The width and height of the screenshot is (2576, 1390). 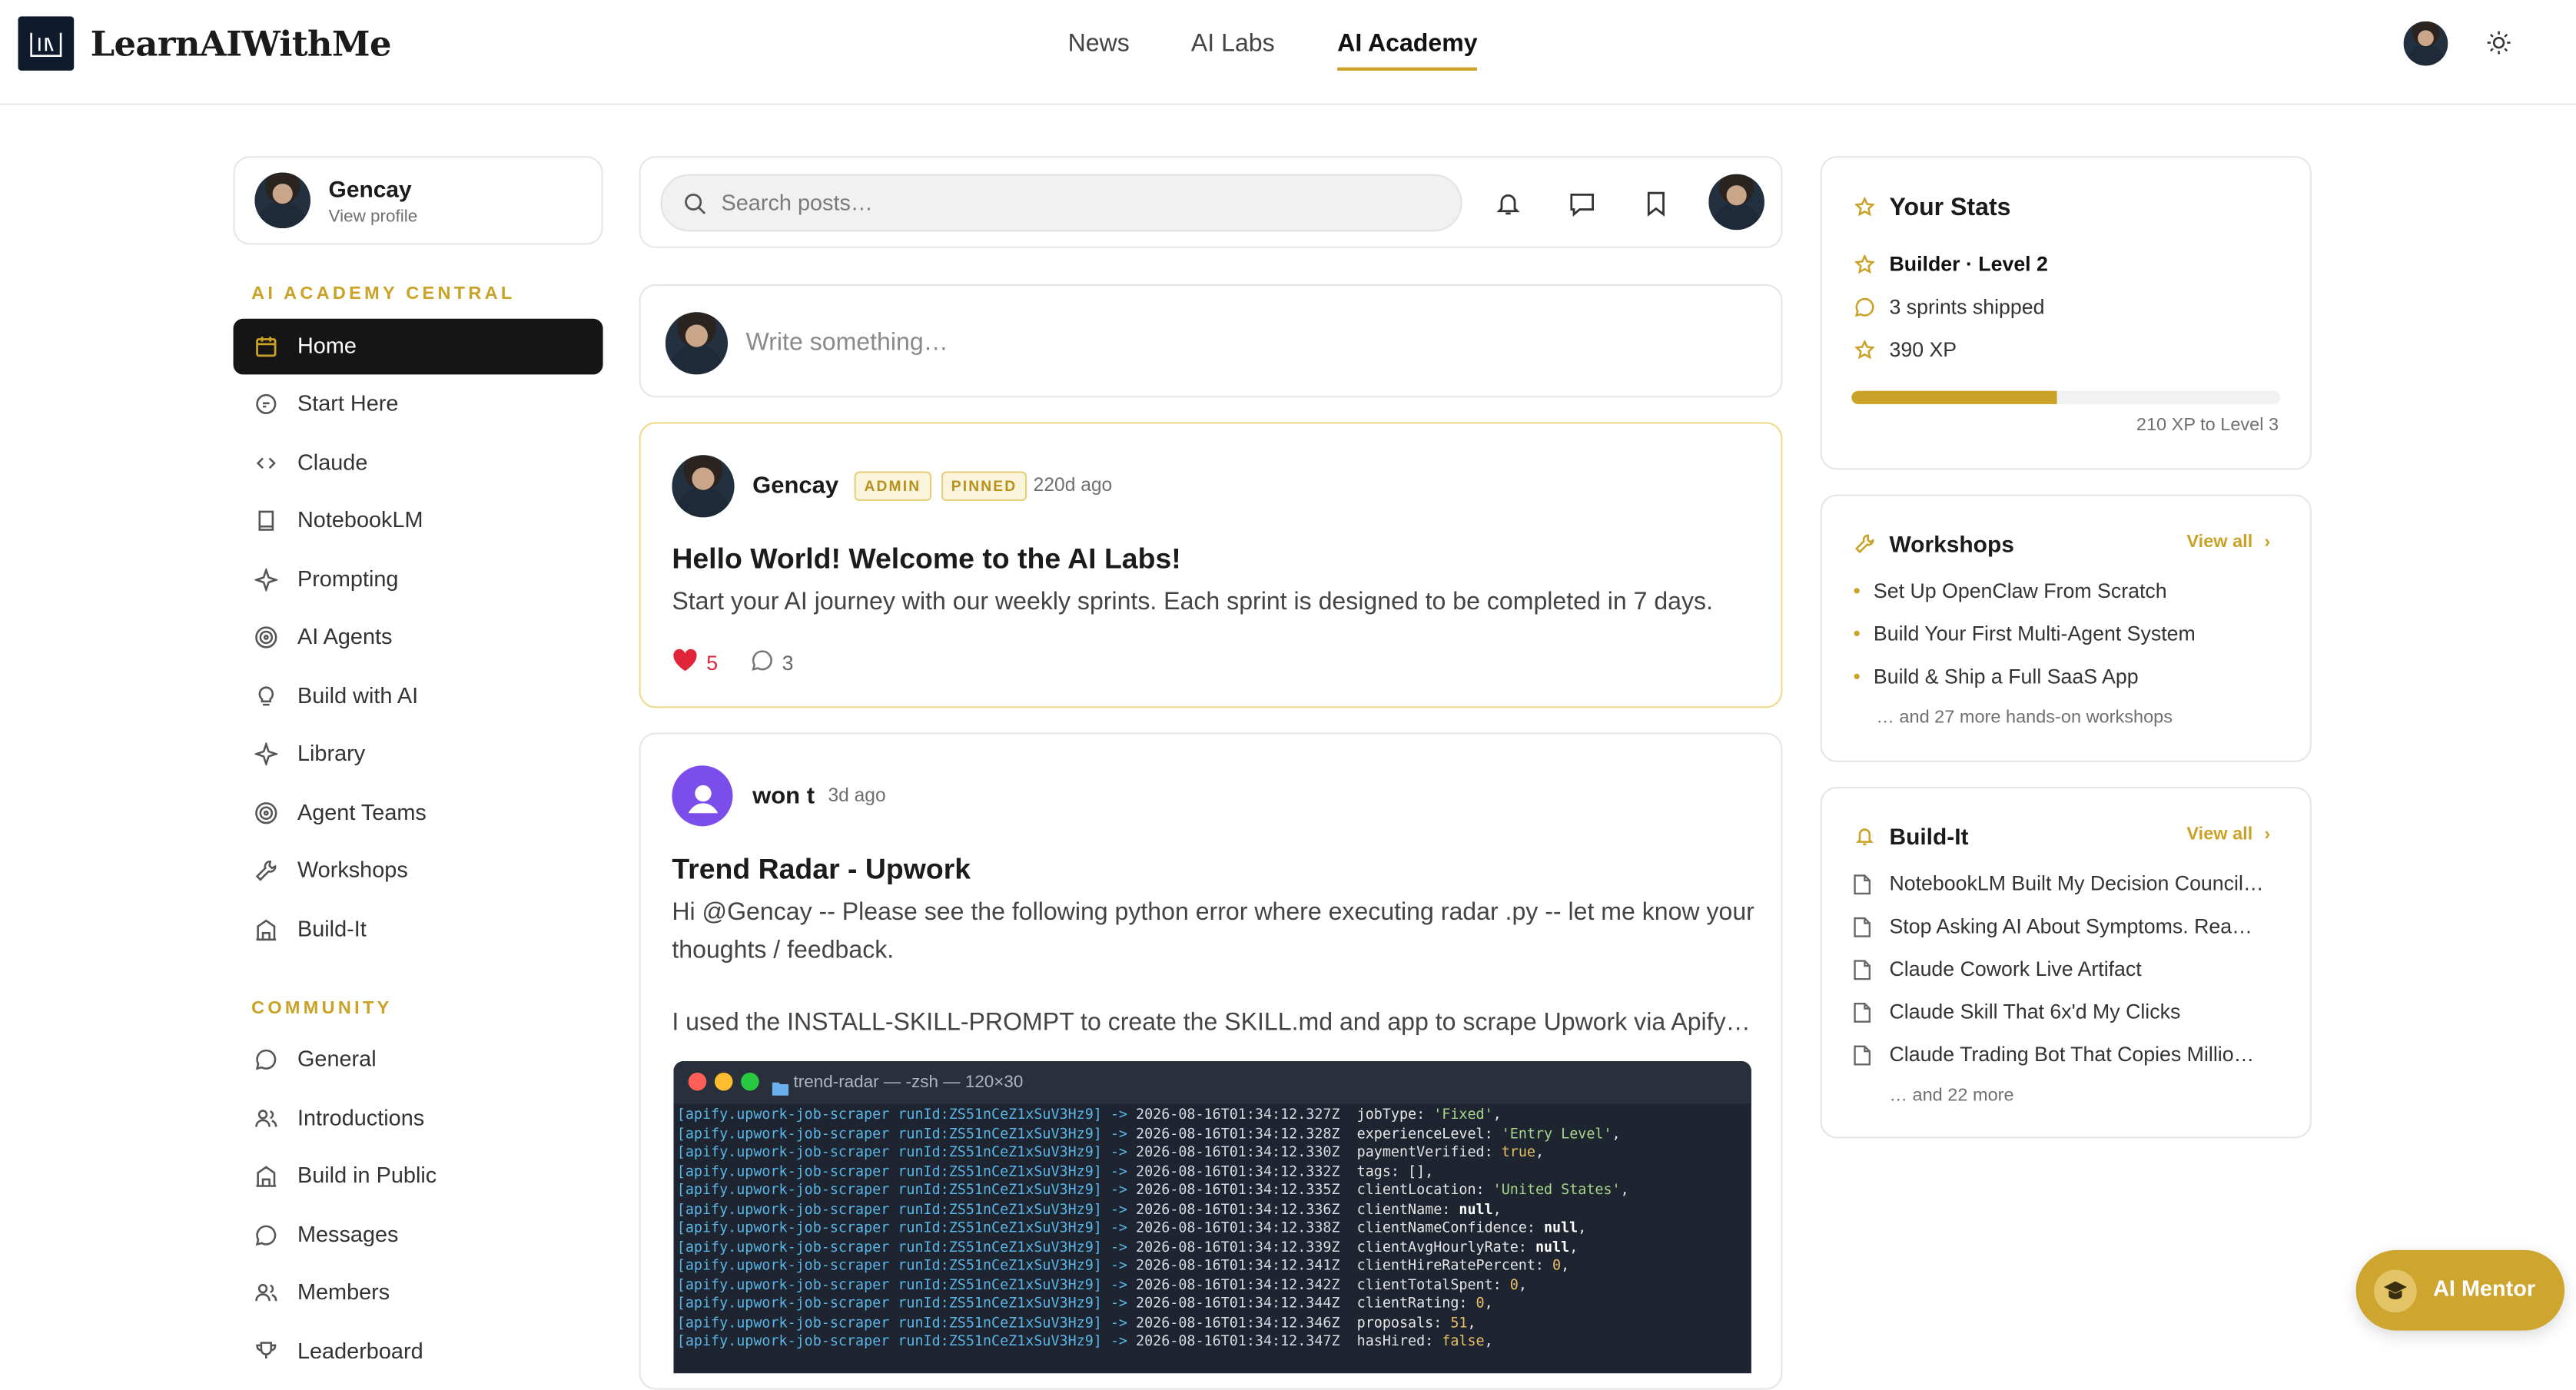 I want to click on admin-badge: ADMIN, so click(x=892, y=486).